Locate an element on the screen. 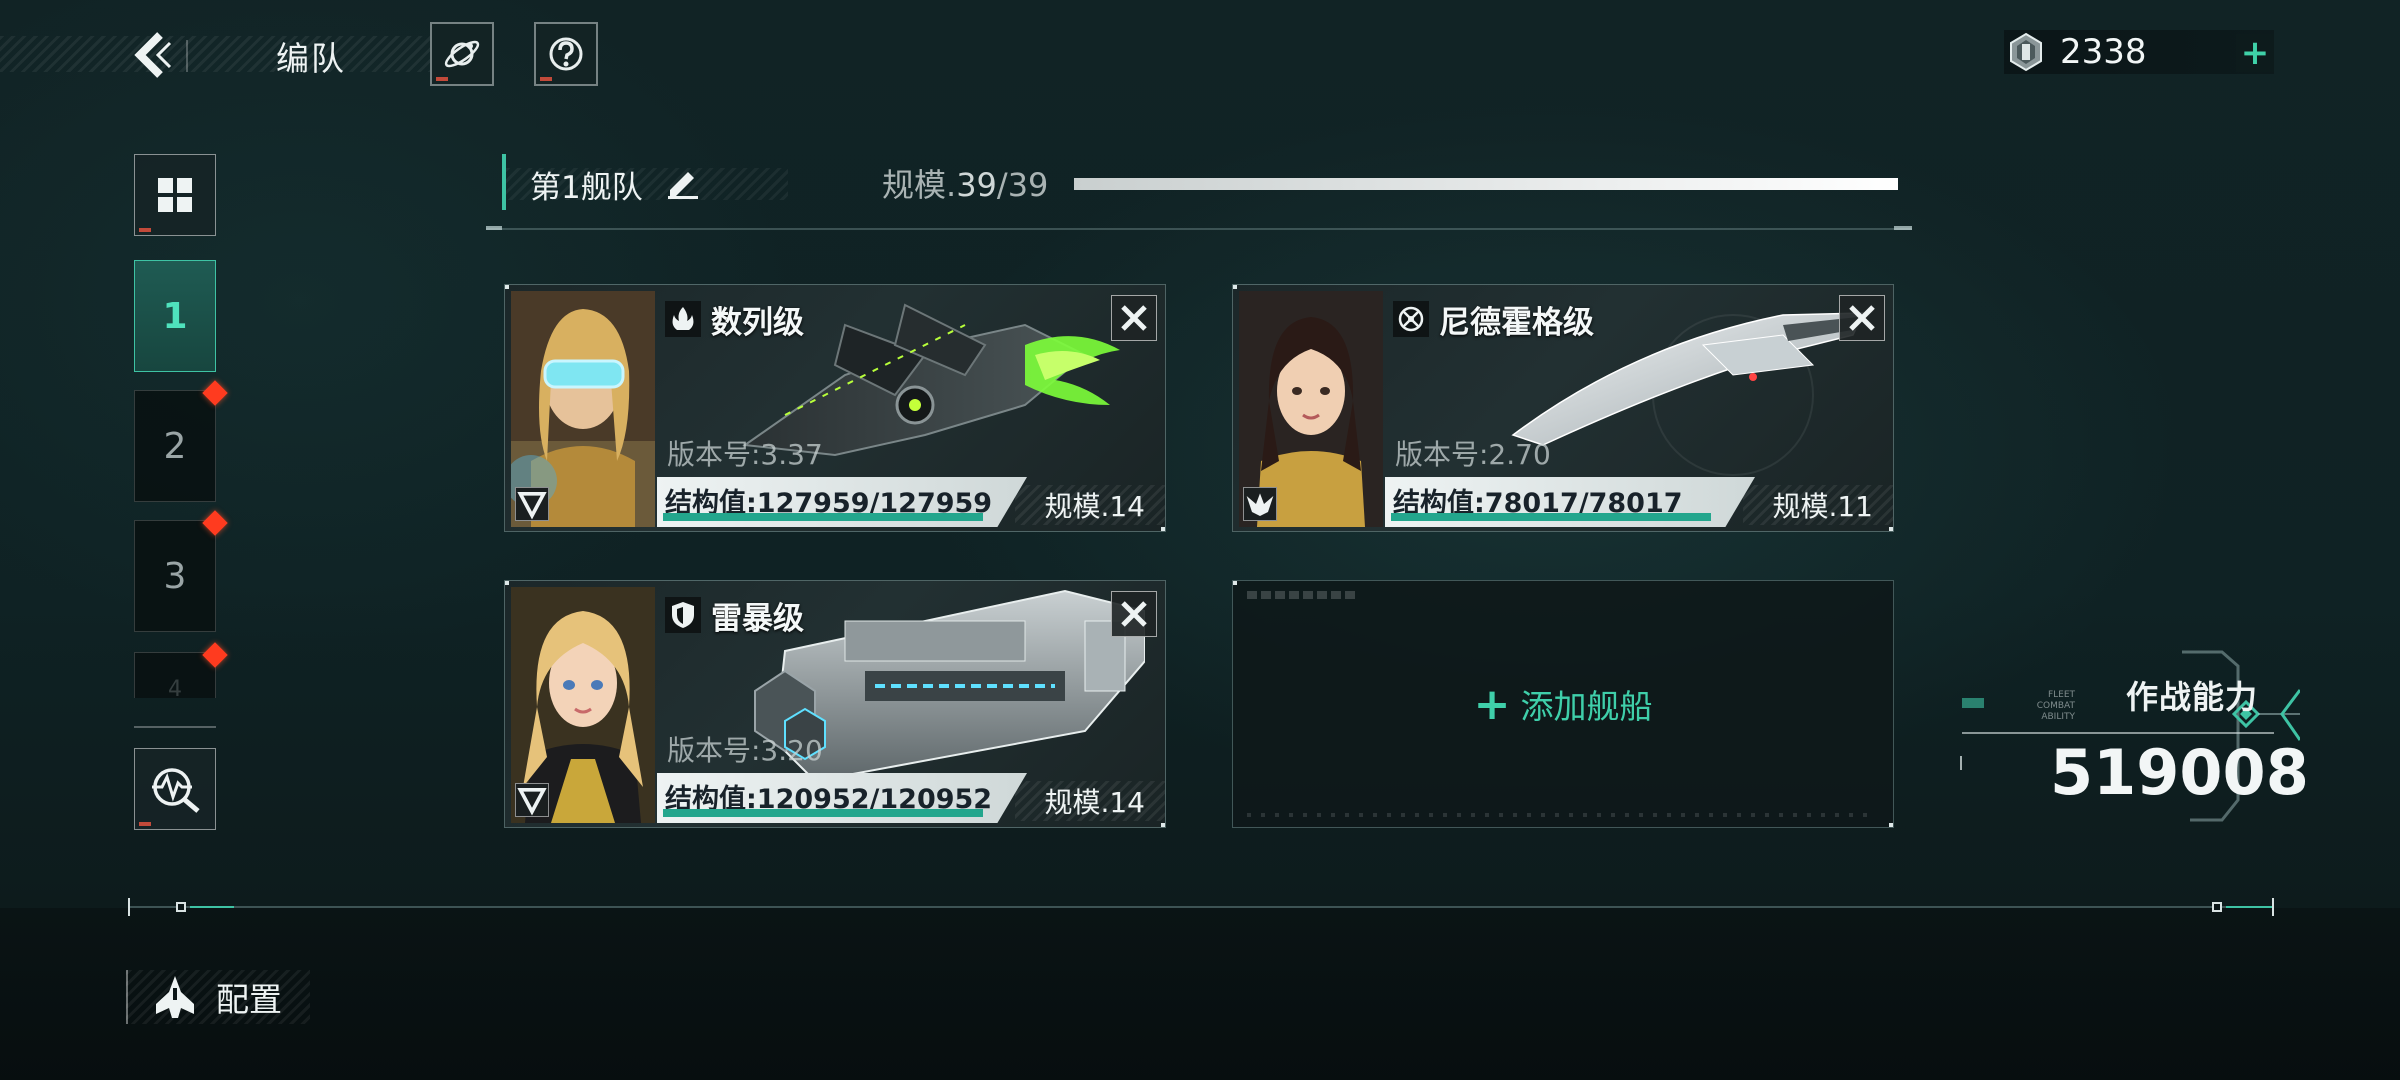 The image size is (2400, 1080). fleet-tab-1: 1 is located at coordinates (175, 316).